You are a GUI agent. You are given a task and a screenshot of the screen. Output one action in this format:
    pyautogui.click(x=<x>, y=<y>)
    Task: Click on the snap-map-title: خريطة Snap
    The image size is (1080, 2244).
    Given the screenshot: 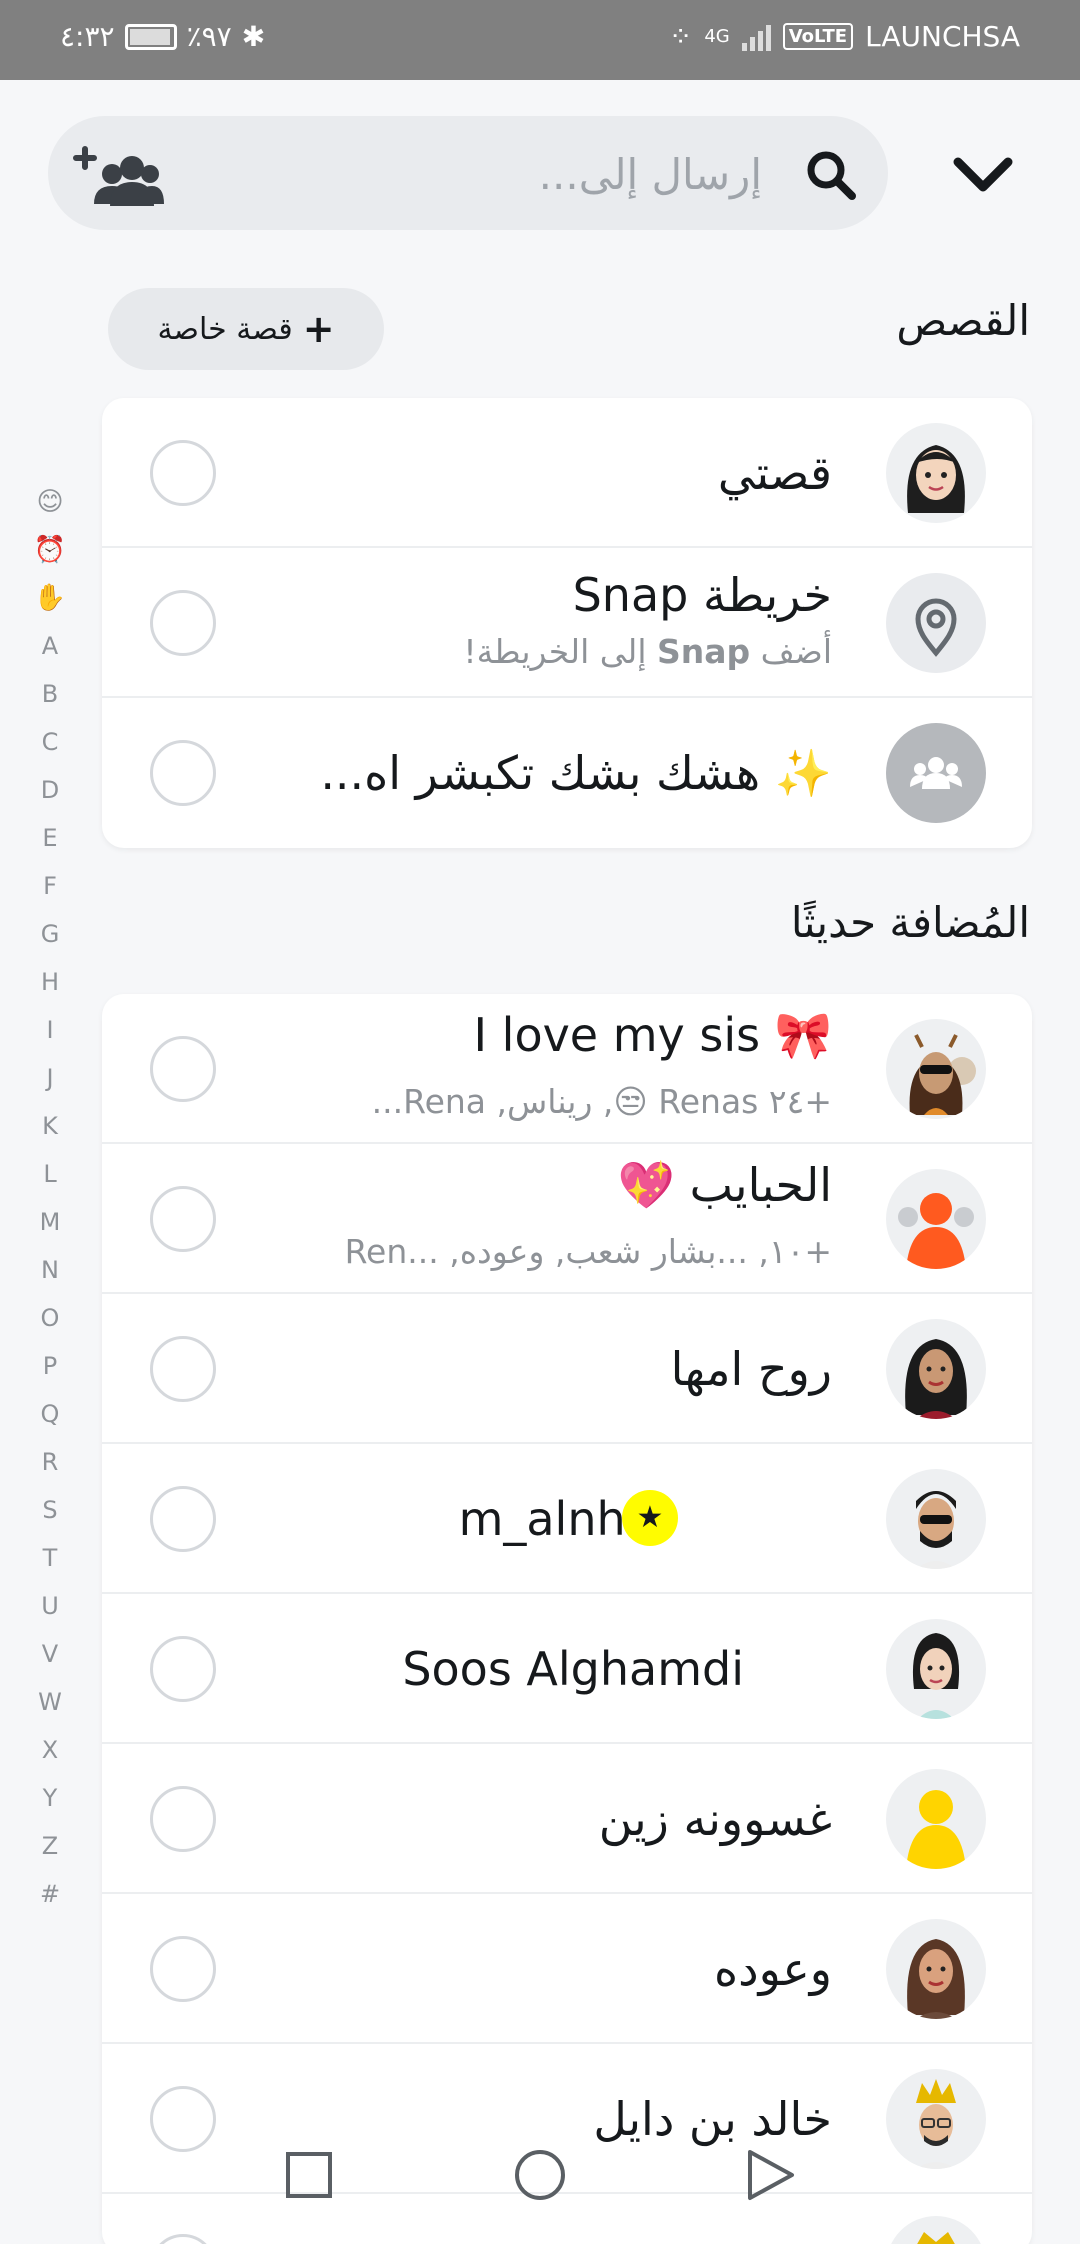 What is the action you would take?
    pyautogui.click(x=702, y=595)
    